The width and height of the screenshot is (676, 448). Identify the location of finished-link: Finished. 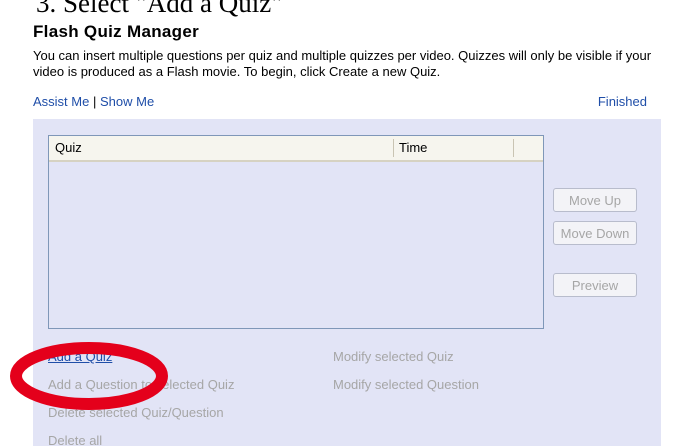
(622, 101).